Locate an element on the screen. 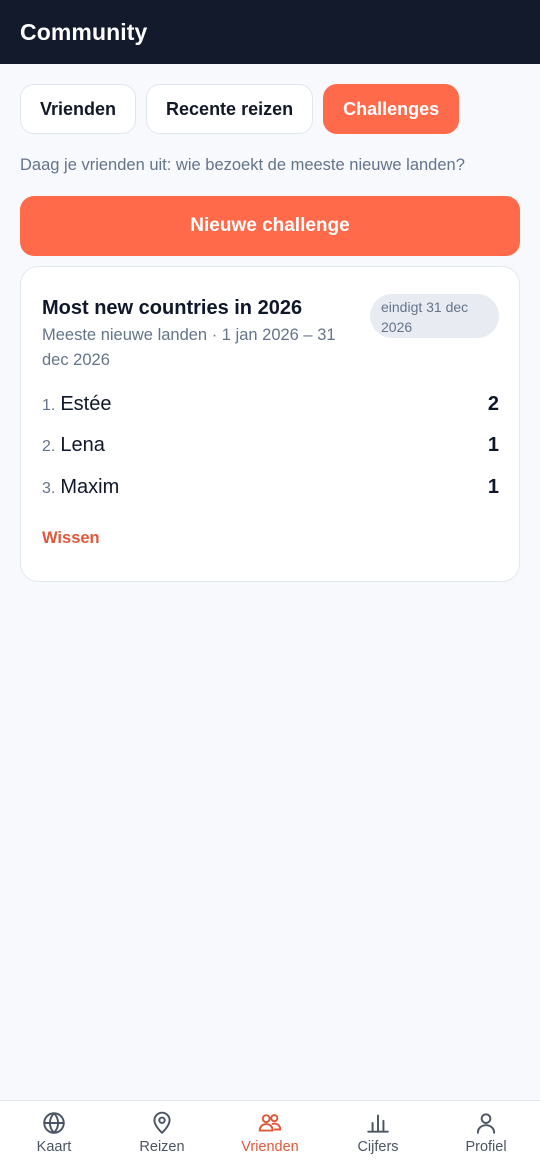 The height and width of the screenshot is (1170, 540). nav-label: Profiel is located at coordinates (486, 1147).